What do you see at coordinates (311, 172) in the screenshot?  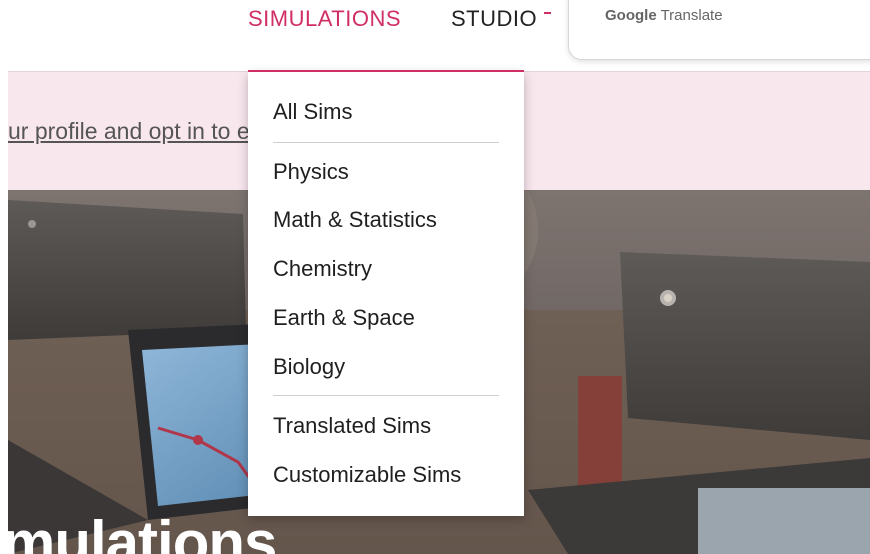 I see `menu-item-physics: Physics` at bounding box center [311, 172].